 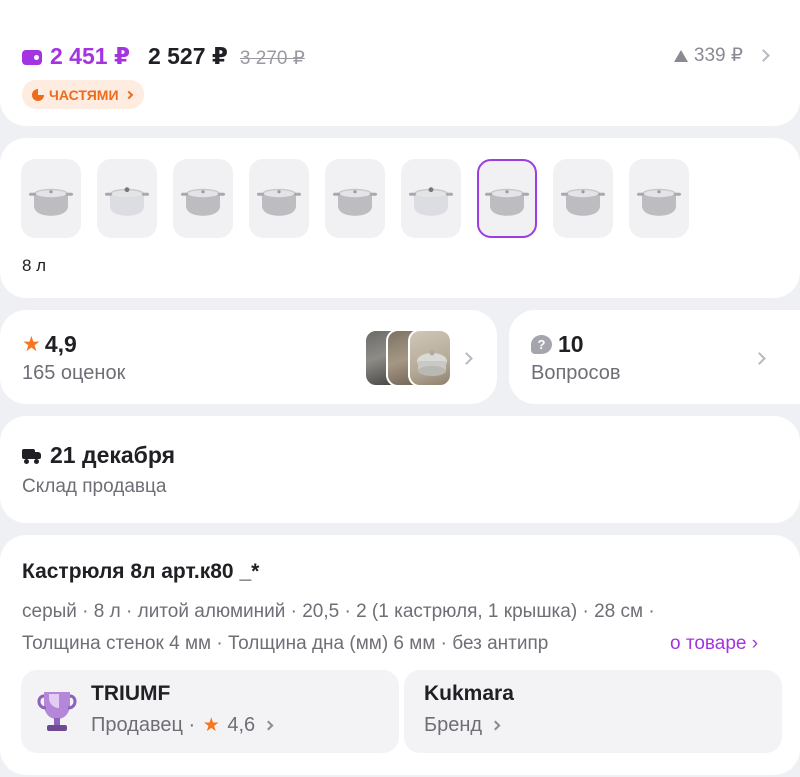 I want to click on rating-value: 4,9, so click(x=60, y=344).